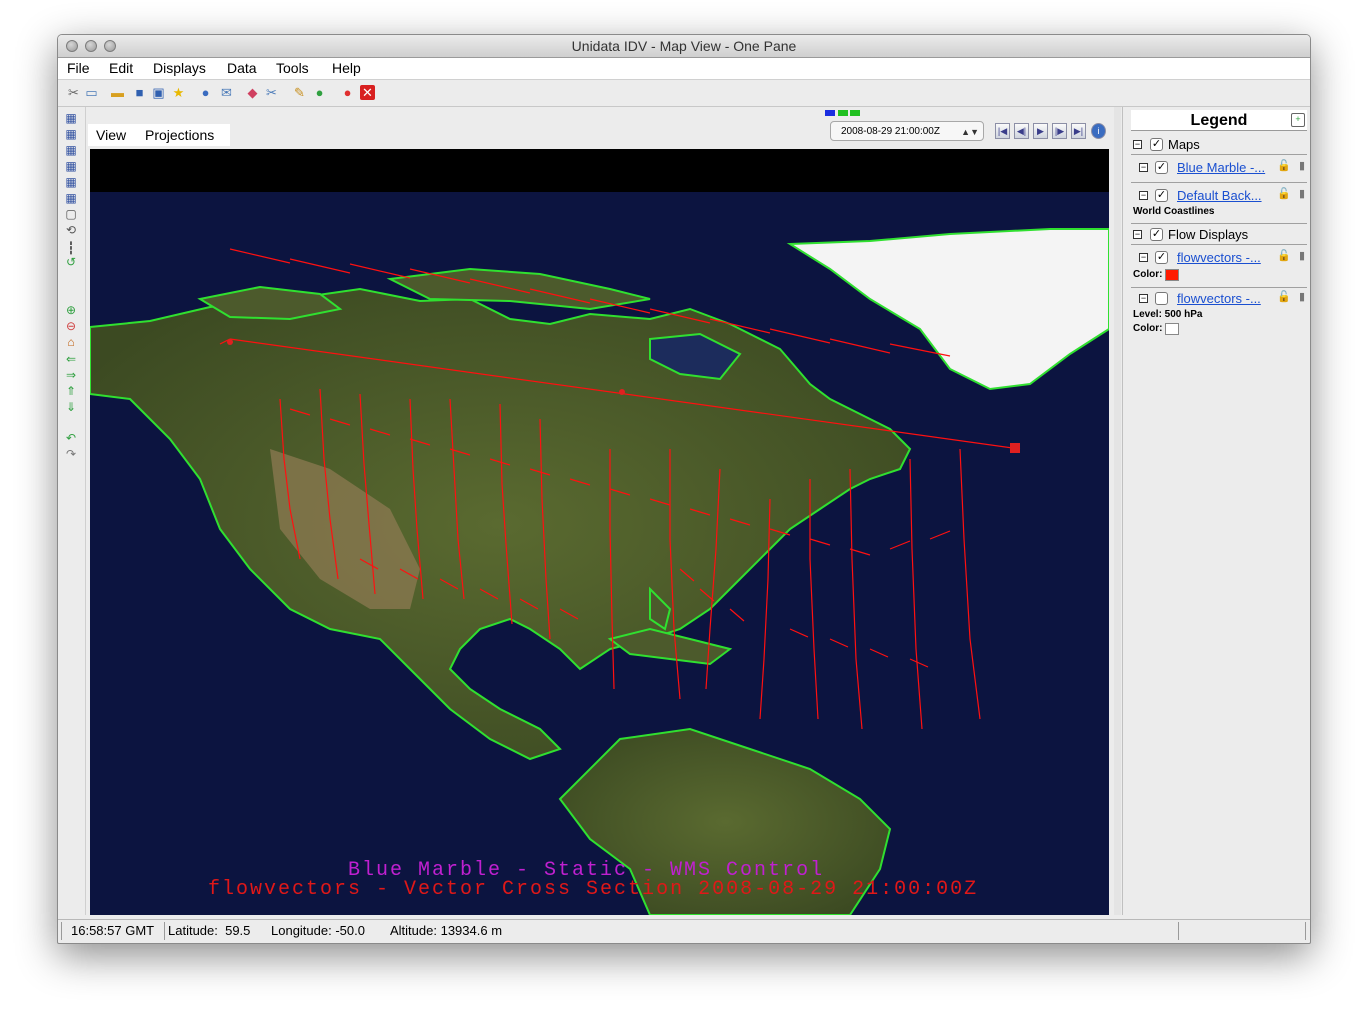 This screenshot has height=1022, width=1366. What do you see at coordinates (1098, 131) in the screenshot?
I see `info-icon: i` at bounding box center [1098, 131].